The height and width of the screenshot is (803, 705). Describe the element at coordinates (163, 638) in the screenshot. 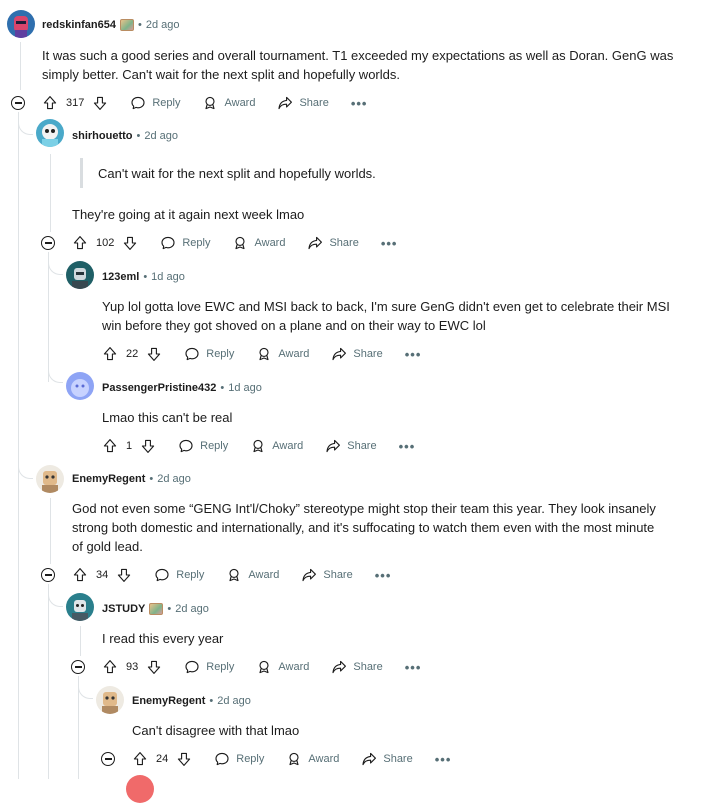

I see `comment-line: I read this every year` at that location.